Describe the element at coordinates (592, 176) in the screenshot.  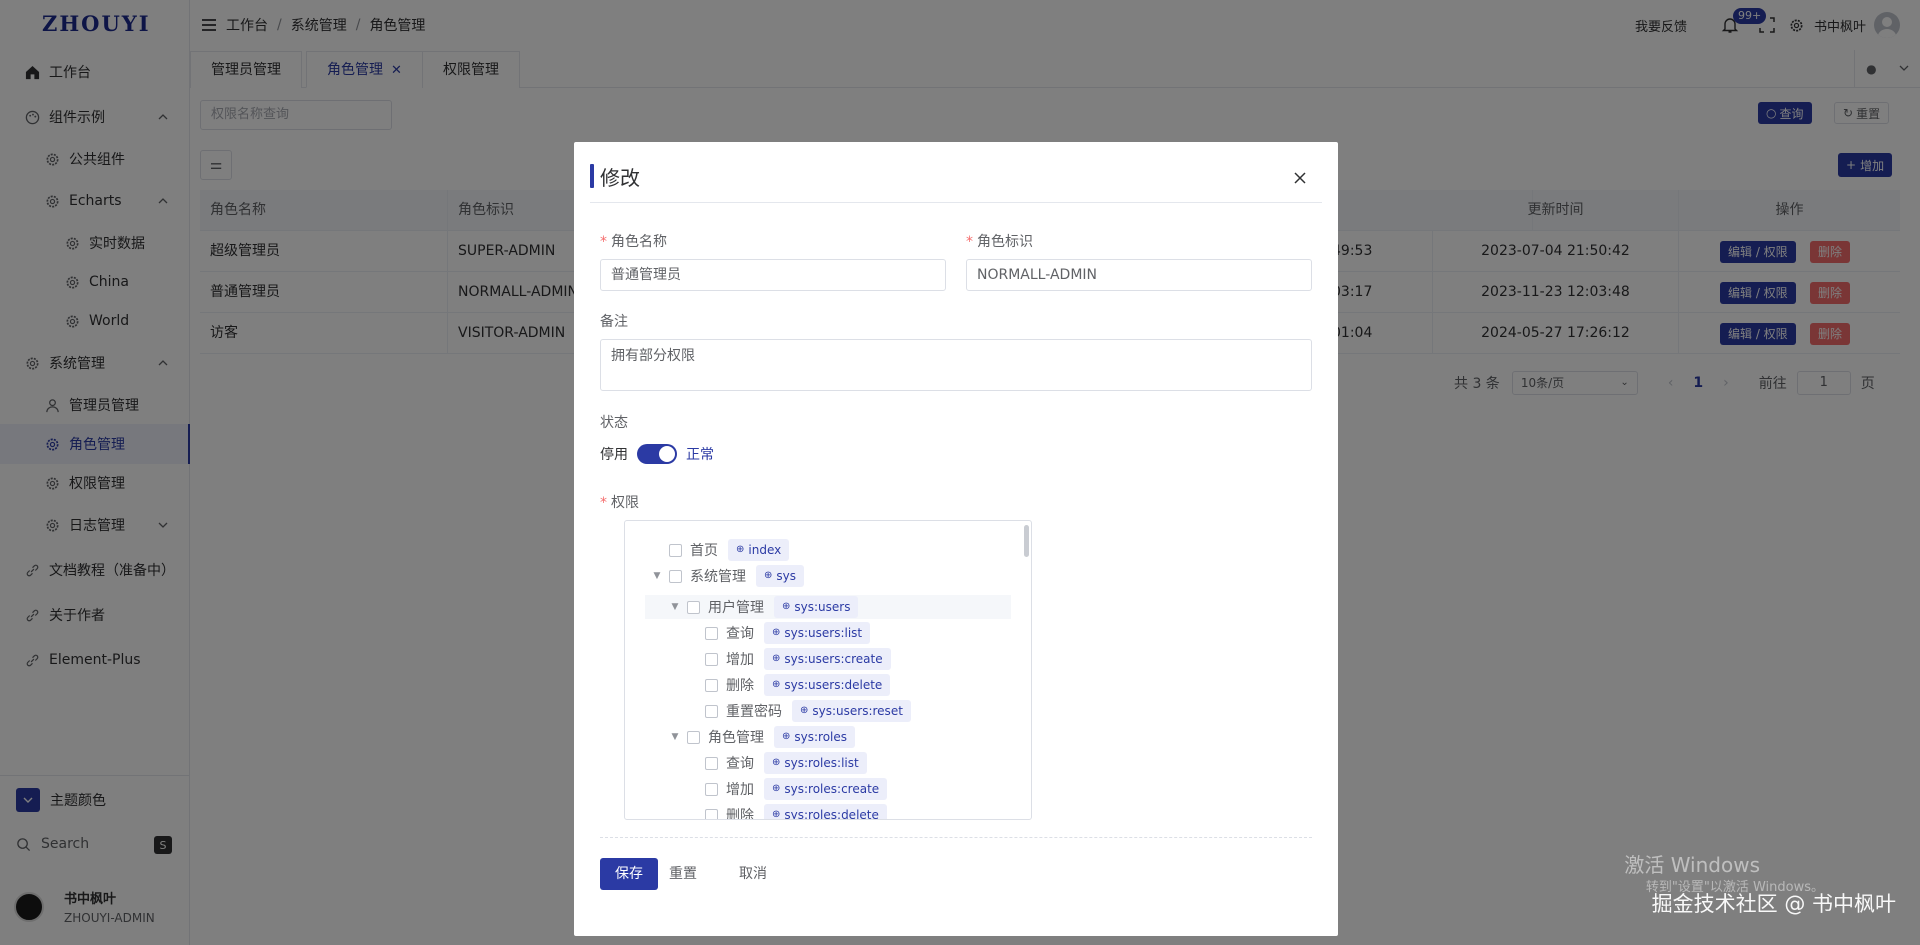
I see `title-accent-bar` at that location.